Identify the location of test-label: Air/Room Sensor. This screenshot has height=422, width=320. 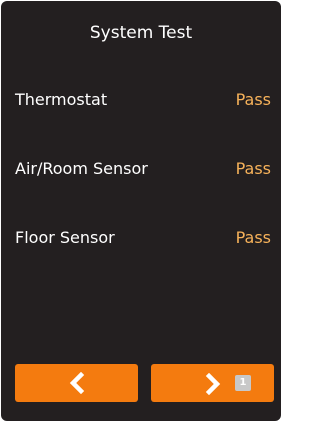
(81, 168).